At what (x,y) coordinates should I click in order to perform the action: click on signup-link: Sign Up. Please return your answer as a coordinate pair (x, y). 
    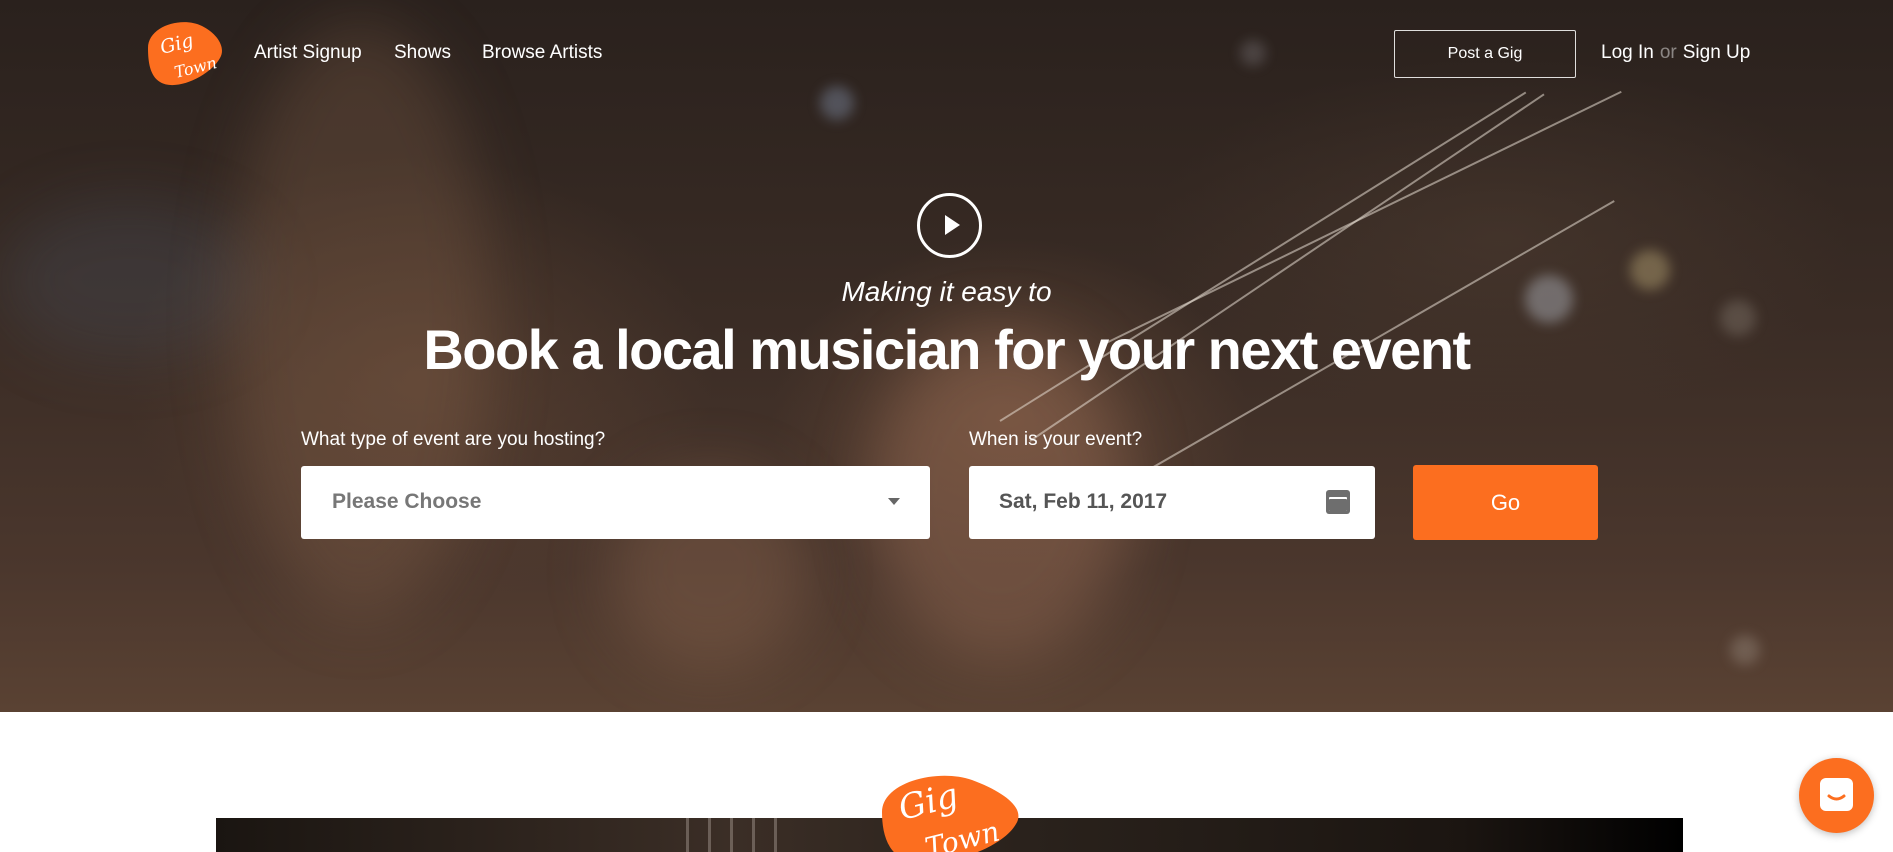
    Looking at the image, I should click on (1717, 52).